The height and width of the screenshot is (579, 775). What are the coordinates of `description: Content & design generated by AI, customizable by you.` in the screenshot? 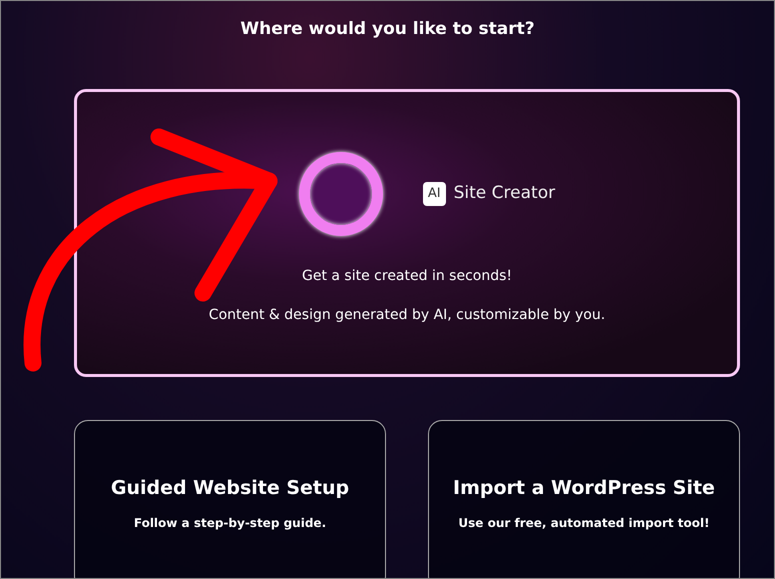 It's located at (407, 315).